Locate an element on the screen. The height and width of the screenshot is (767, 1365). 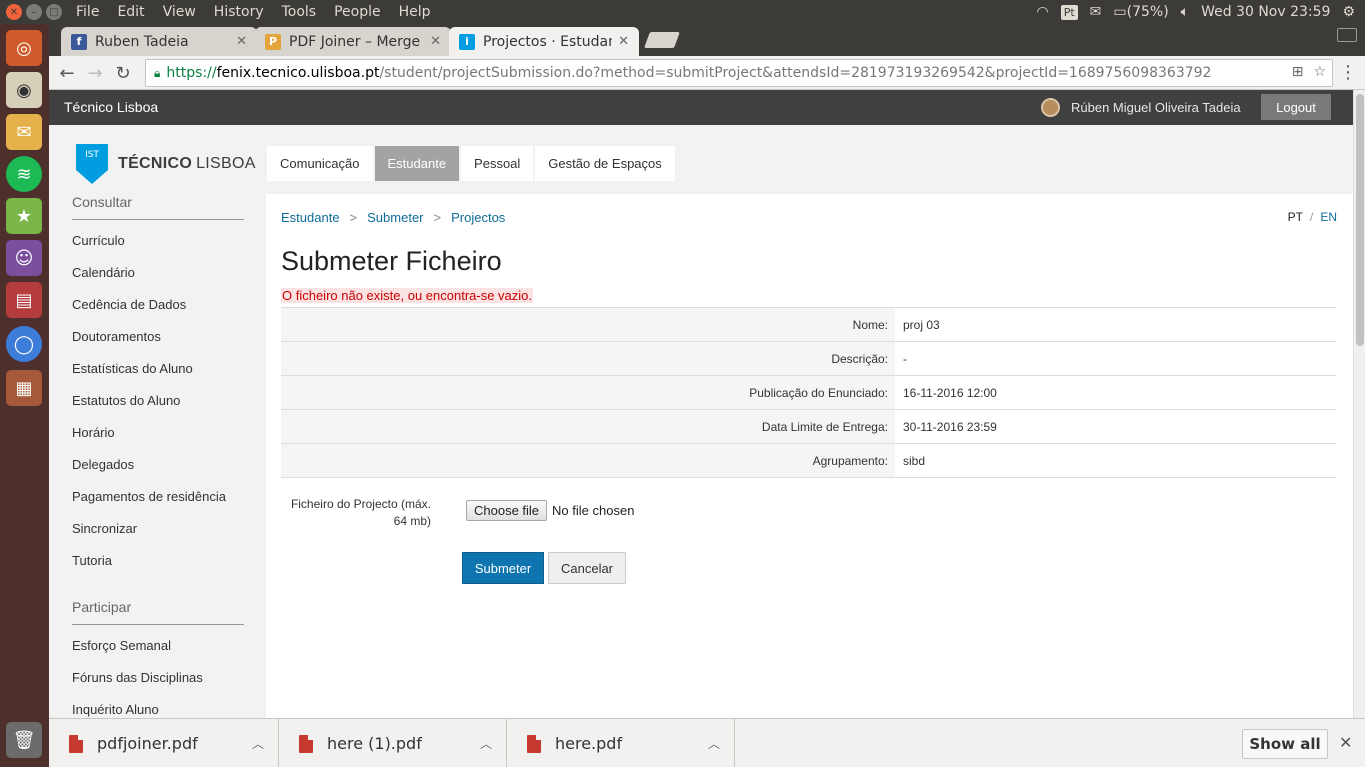
sidebar-item-delegados: Delegados is located at coordinates (169, 465).